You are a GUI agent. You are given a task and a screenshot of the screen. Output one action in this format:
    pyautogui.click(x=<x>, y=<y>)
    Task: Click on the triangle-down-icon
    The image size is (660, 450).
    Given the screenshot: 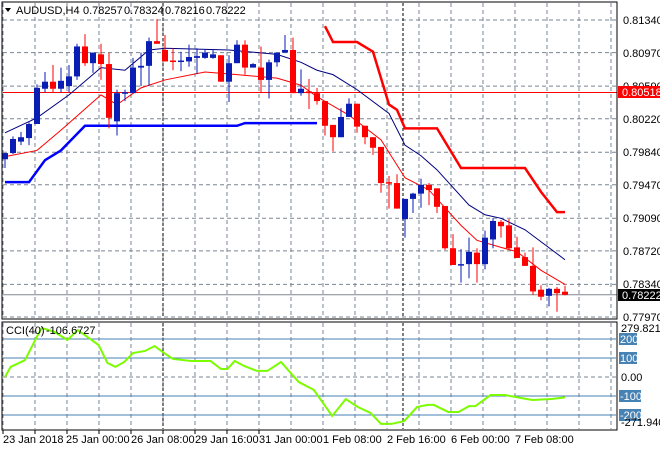 What is the action you would take?
    pyautogui.click(x=8, y=10)
    